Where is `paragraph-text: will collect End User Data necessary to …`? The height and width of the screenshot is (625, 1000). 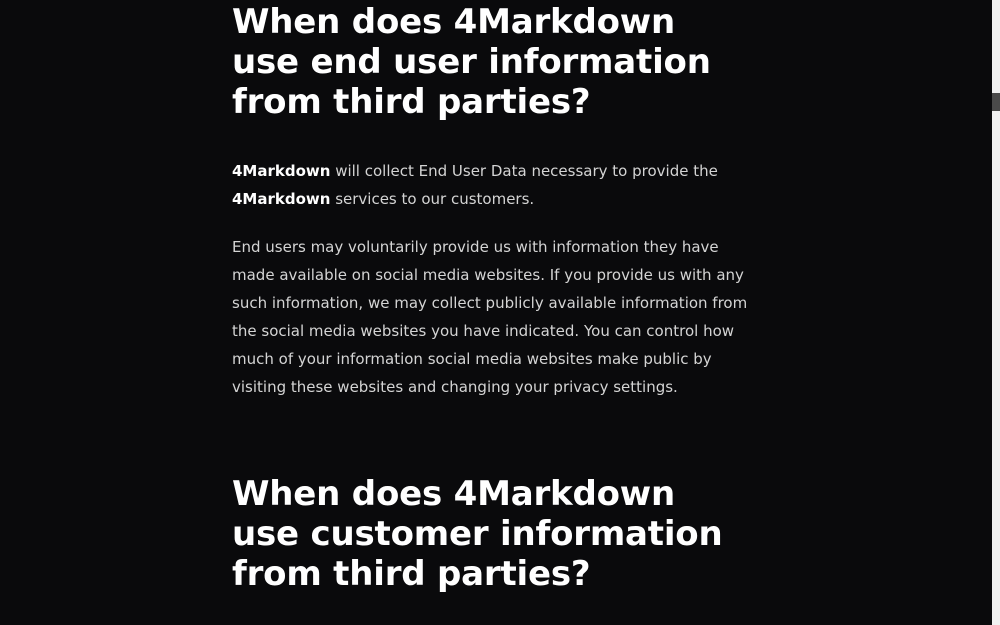 paragraph-text: will collect End User Data necessary to … is located at coordinates (524, 171).